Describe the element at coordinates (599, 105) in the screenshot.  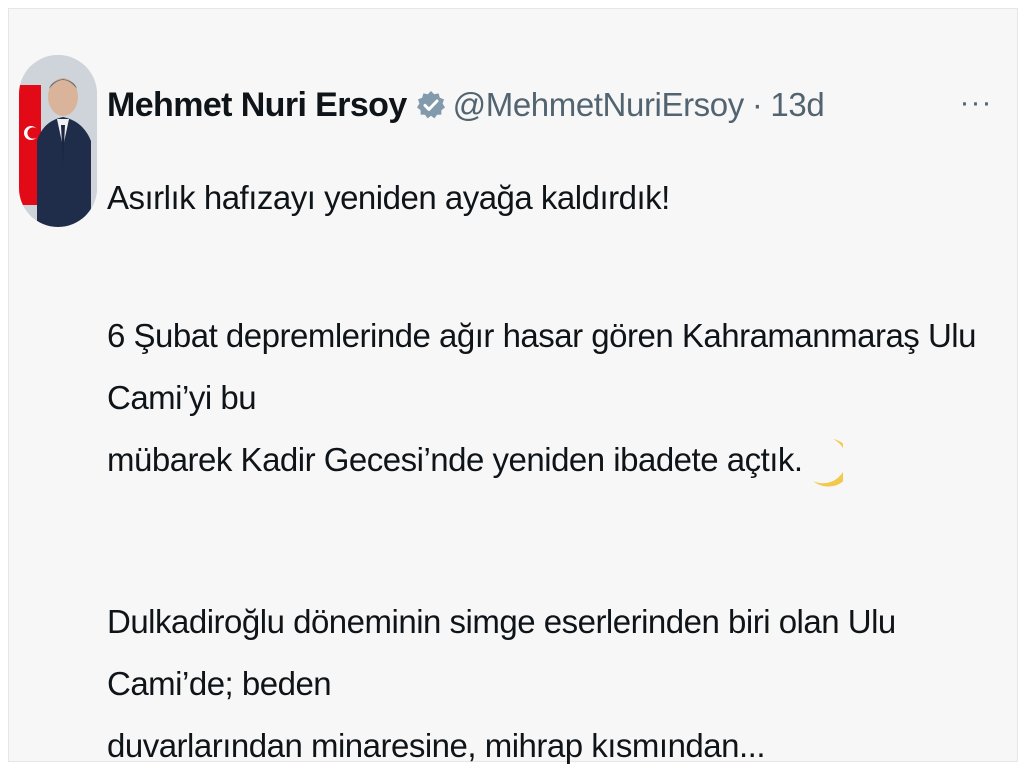
I see `author-handle: @MehmetNuriErsoy` at that location.